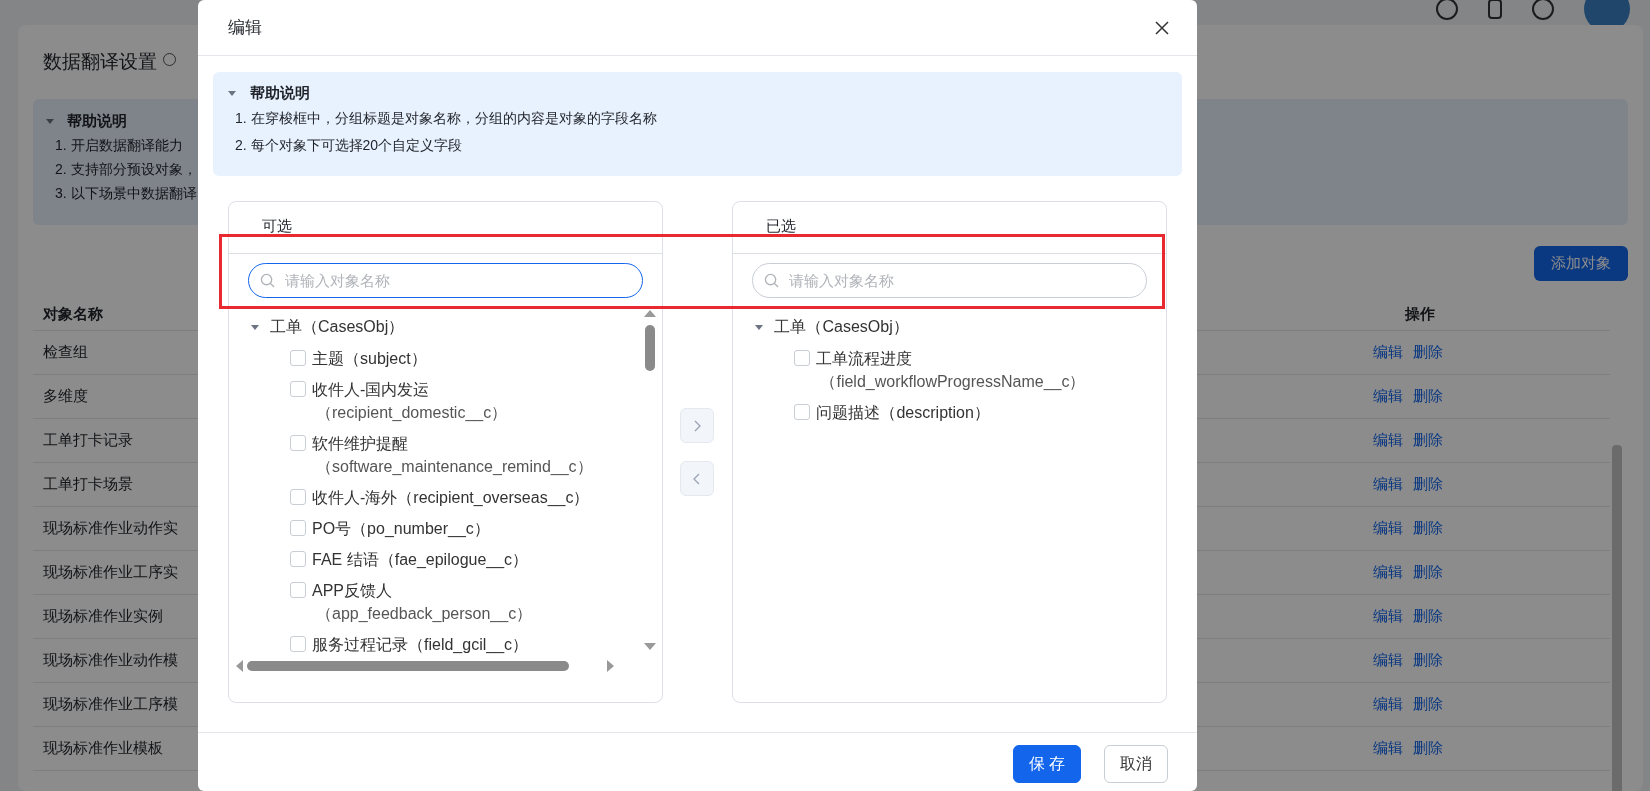 This screenshot has height=791, width=1650. Describe the element at coordinates (1495, 9) in the screenshot. I see `document-icon` at that location.